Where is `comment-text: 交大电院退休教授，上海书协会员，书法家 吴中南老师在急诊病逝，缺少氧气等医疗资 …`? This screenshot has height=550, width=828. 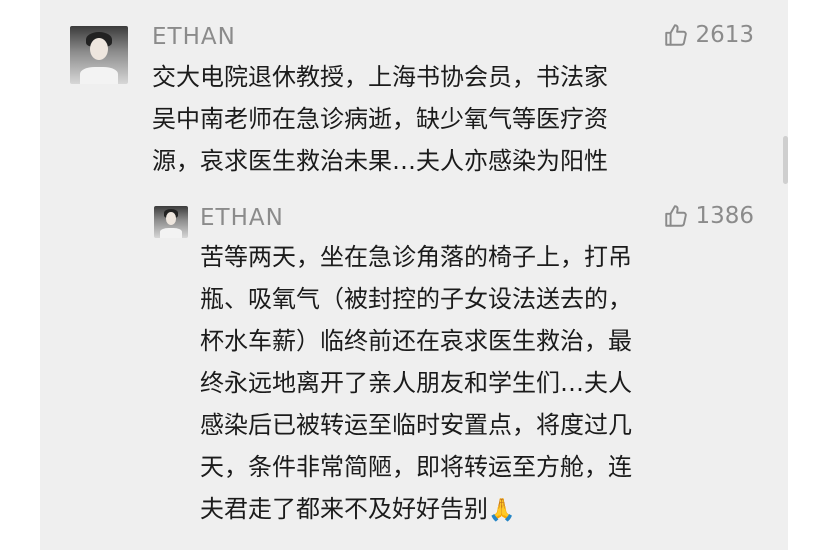 comment-text: 交大电院退休教授，上海书协会员，书法家 吴中南老师在急诊病逝，缺少氧气等医疗资 … is located at coordinates (380, 119).